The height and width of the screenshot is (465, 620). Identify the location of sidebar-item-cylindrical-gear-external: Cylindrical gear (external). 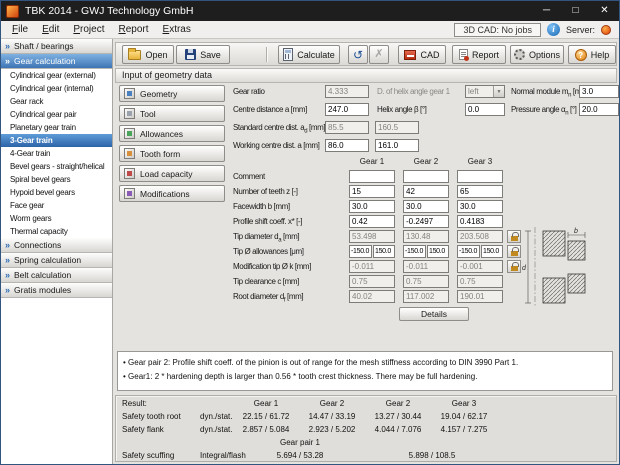
(56, 75).